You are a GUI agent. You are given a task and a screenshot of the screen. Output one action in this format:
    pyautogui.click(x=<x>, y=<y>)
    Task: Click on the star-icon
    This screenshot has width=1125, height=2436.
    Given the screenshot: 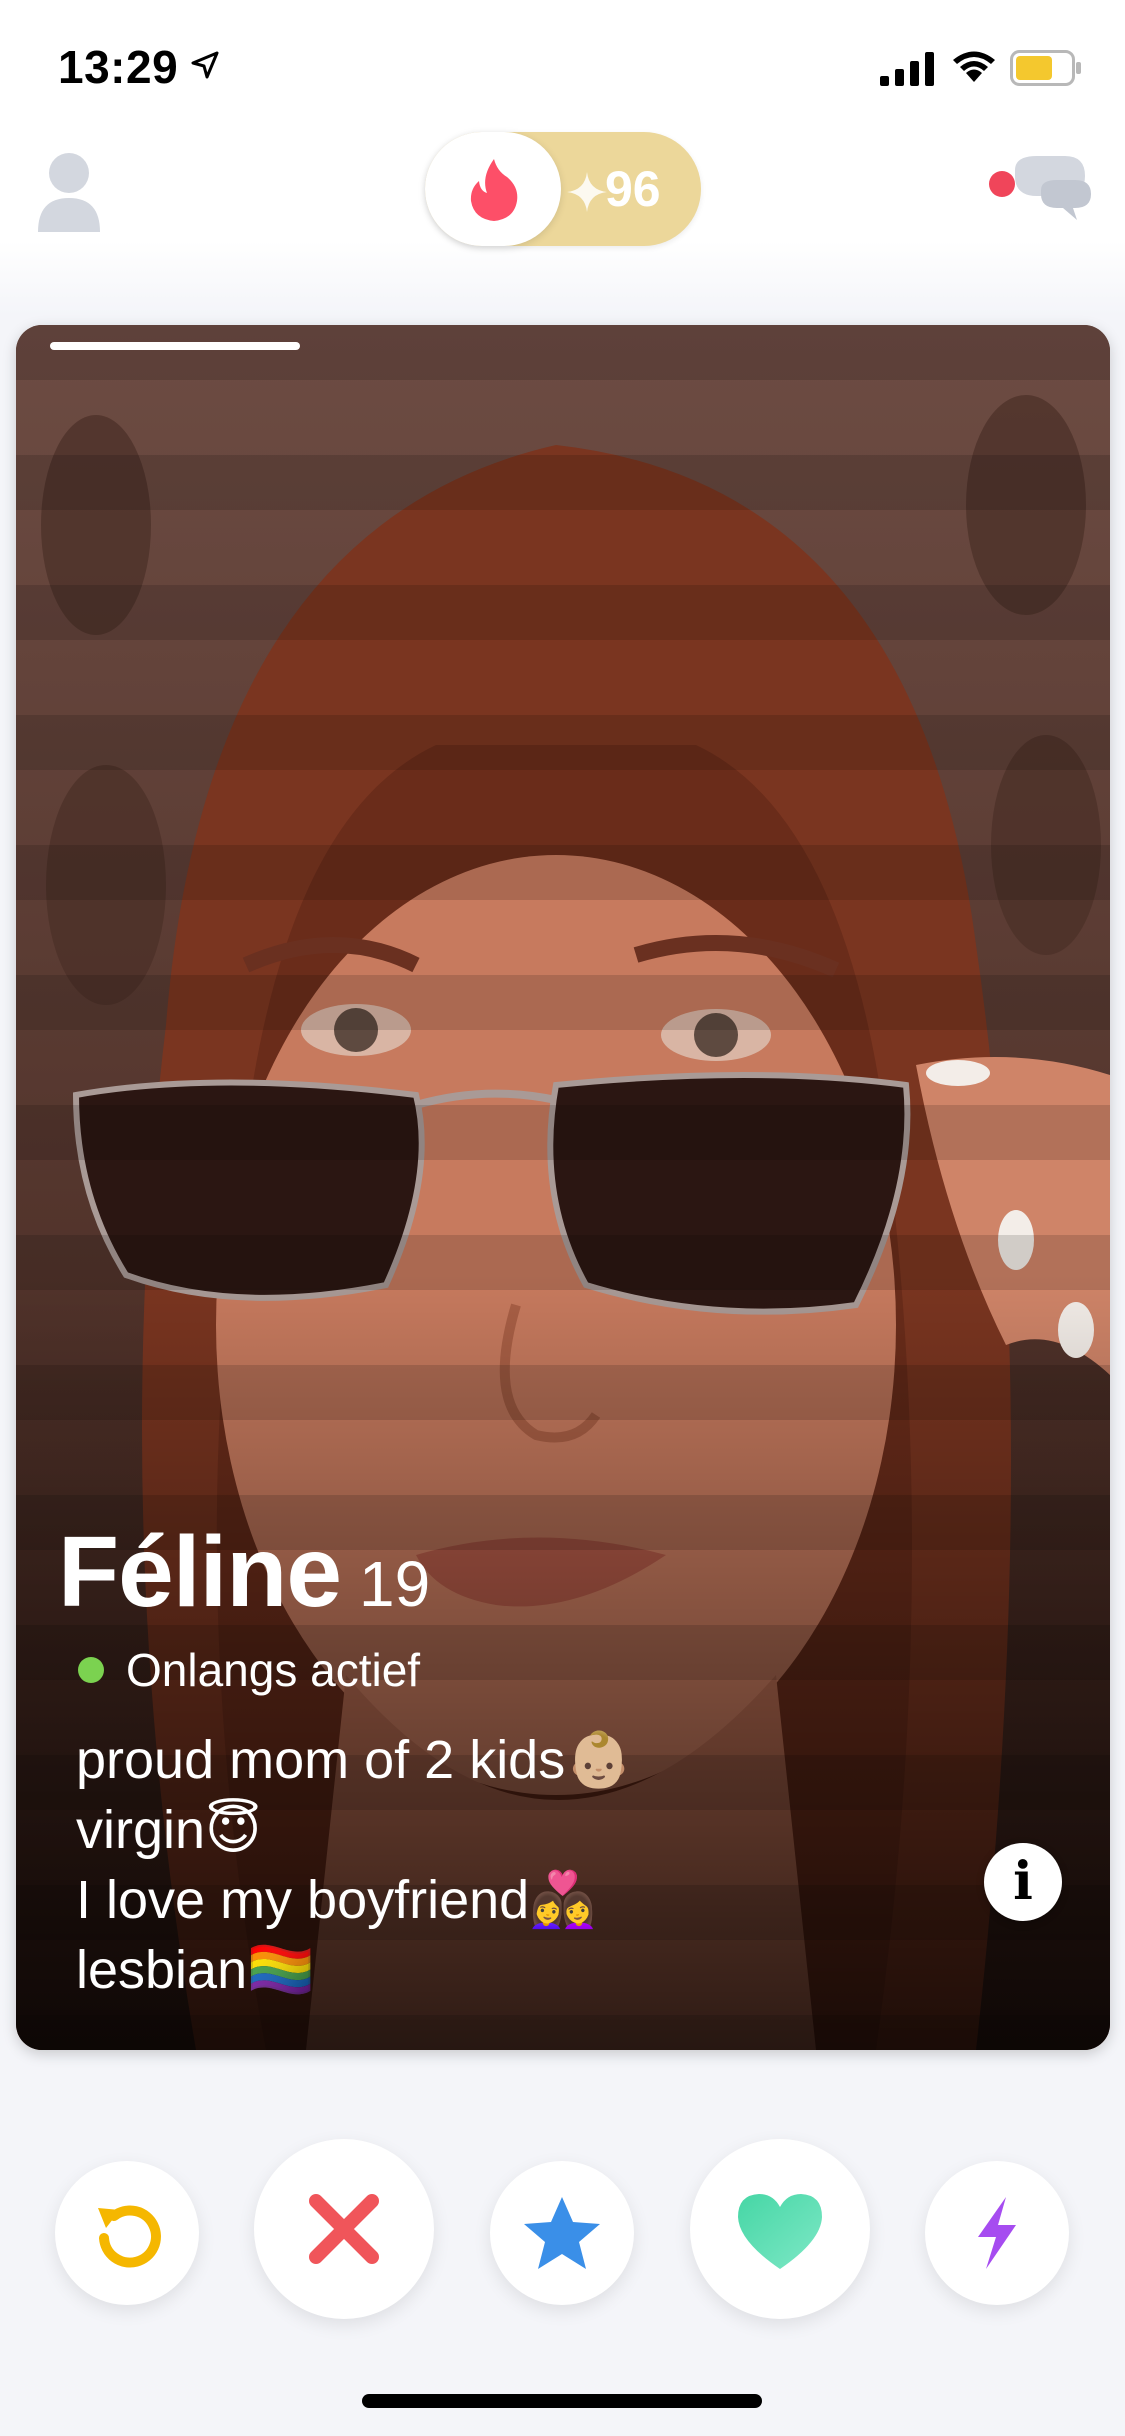 What is the action you would take?
    pyautogui.click(x=562, y=2233)
    